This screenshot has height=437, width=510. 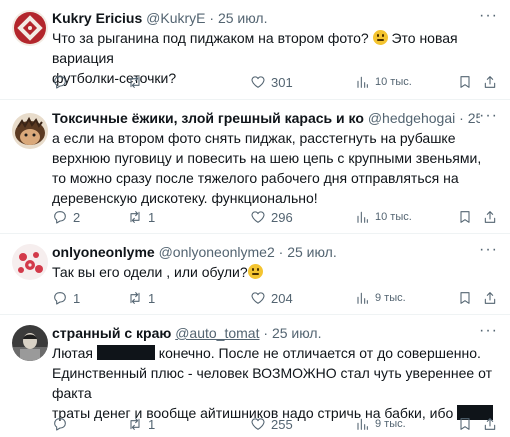 I want to click on user-handle: @onlyoneonlyme2, so click(x=217, y=252).